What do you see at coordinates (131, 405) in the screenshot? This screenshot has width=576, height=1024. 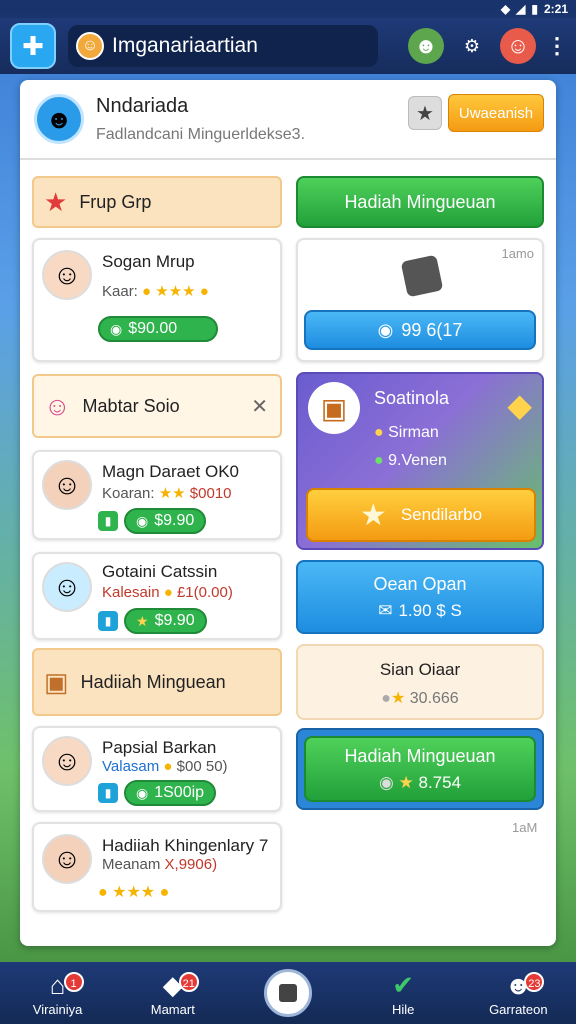 I see `section-title: Mabtar Soio` at bounding box center [131, 405].